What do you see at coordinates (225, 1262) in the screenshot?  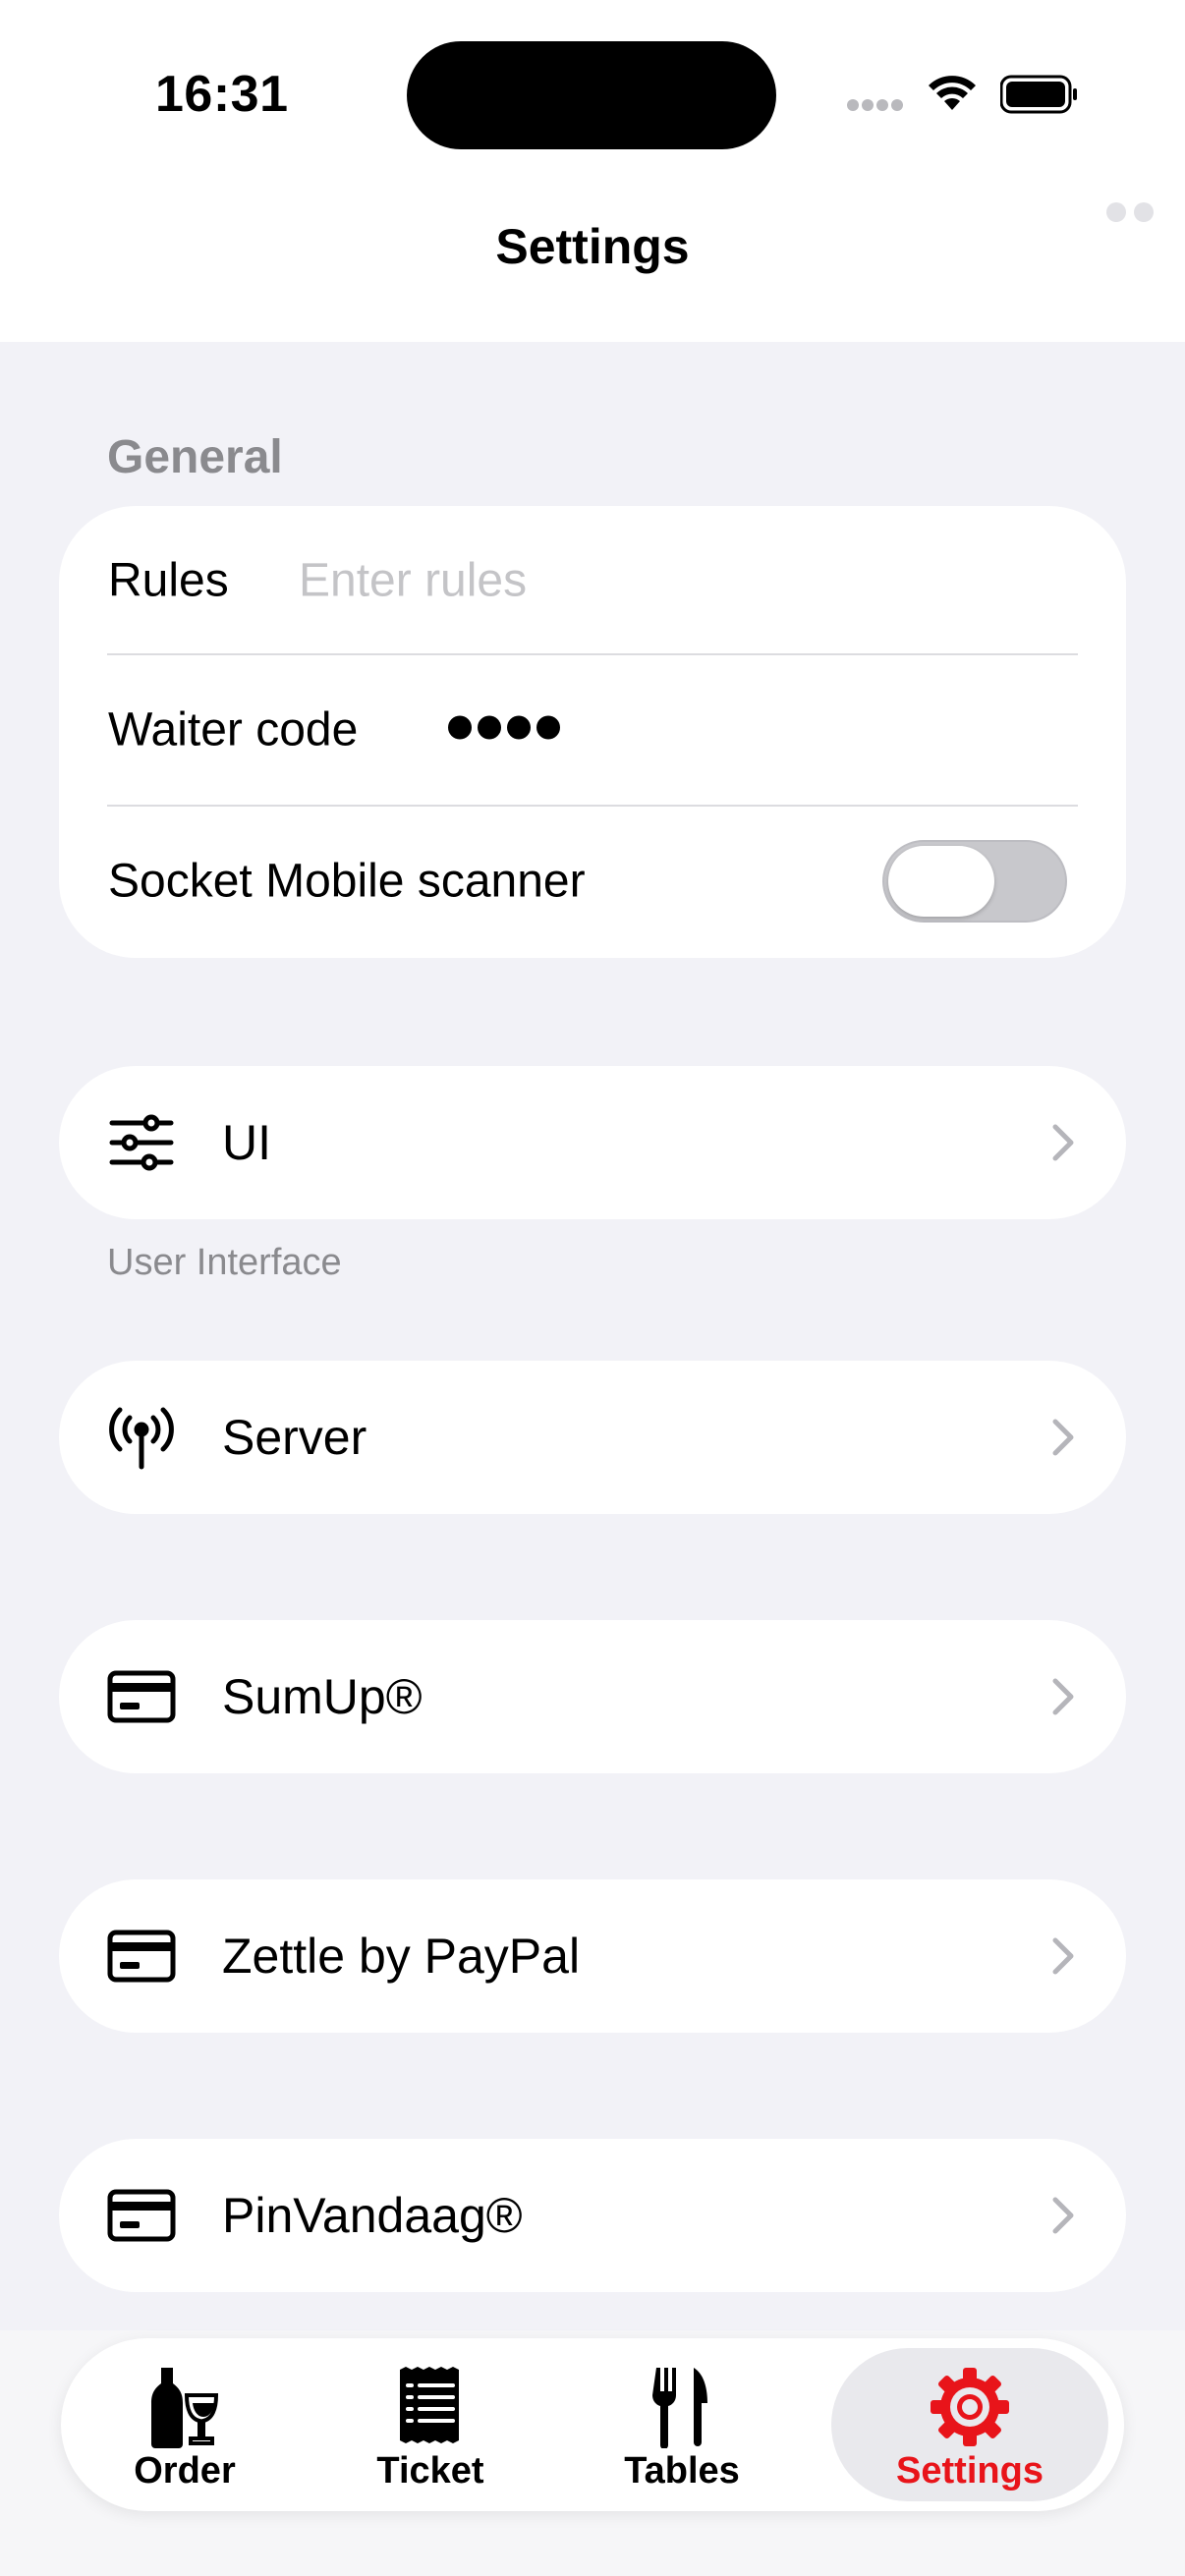 I see `ui-footer-note: User Interface` at bounding box center [225, 1262].